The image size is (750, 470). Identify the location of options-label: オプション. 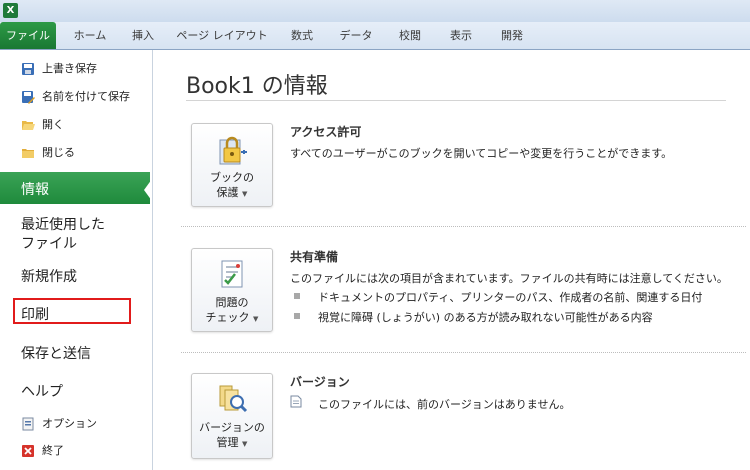
(69, 423).